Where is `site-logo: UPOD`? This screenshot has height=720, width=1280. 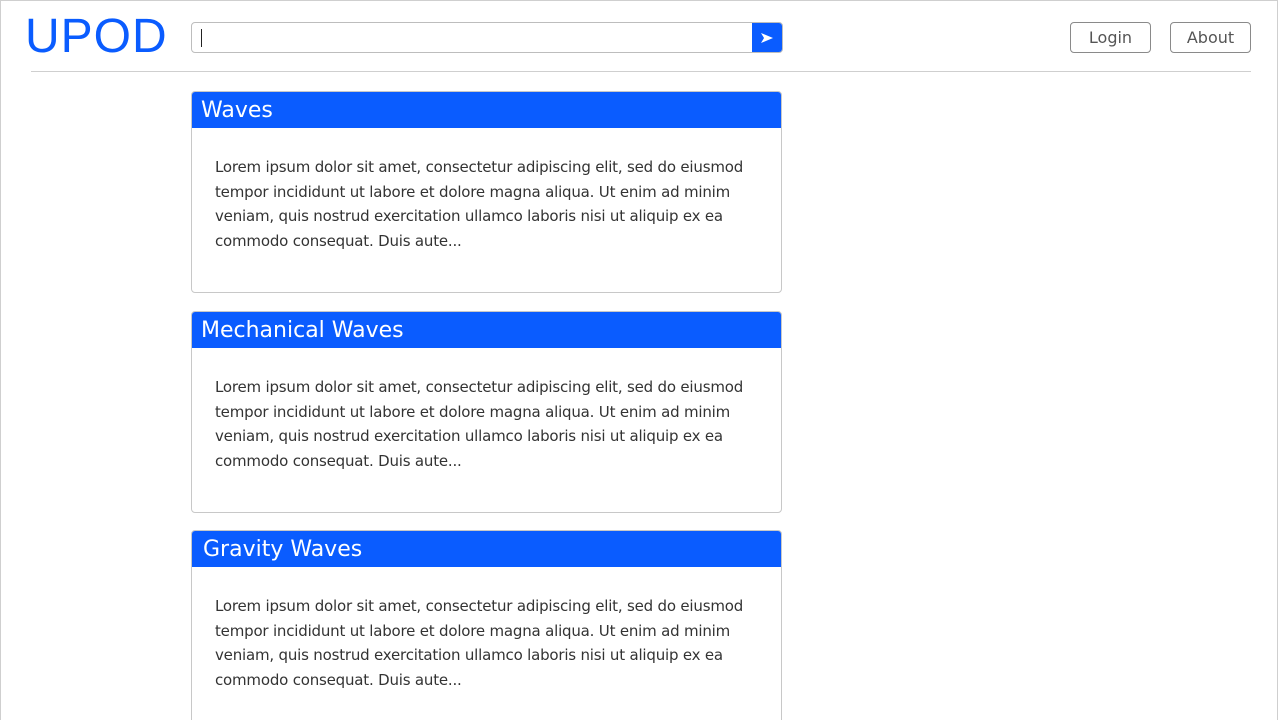
site-logo: UPOD is located at coordinates (96, 37).